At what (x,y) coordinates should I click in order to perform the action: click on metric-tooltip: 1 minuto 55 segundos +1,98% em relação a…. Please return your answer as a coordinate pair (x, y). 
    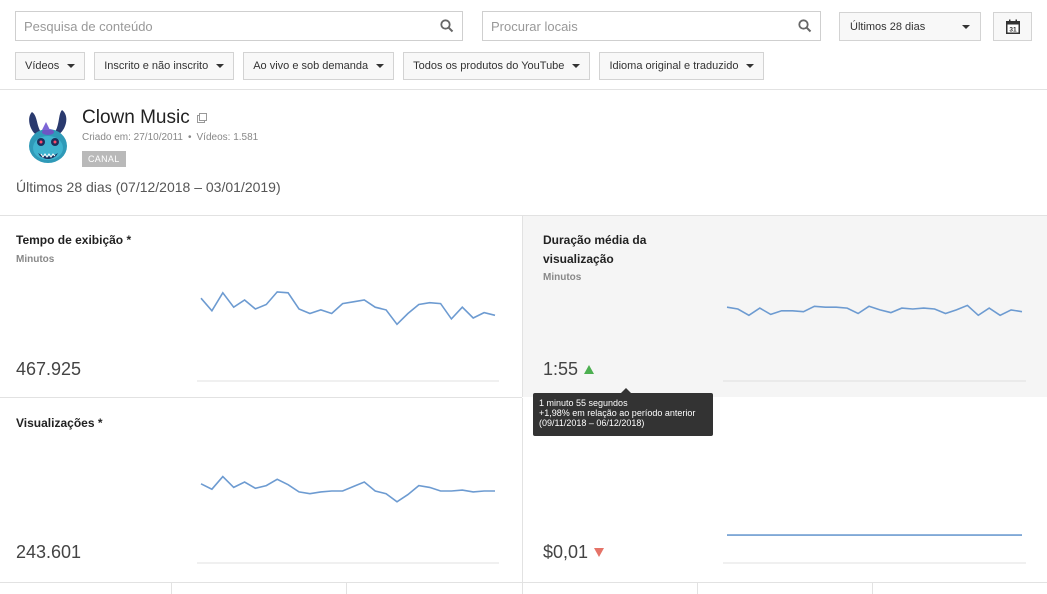
    Looking at the image, I should click on (623, 412).